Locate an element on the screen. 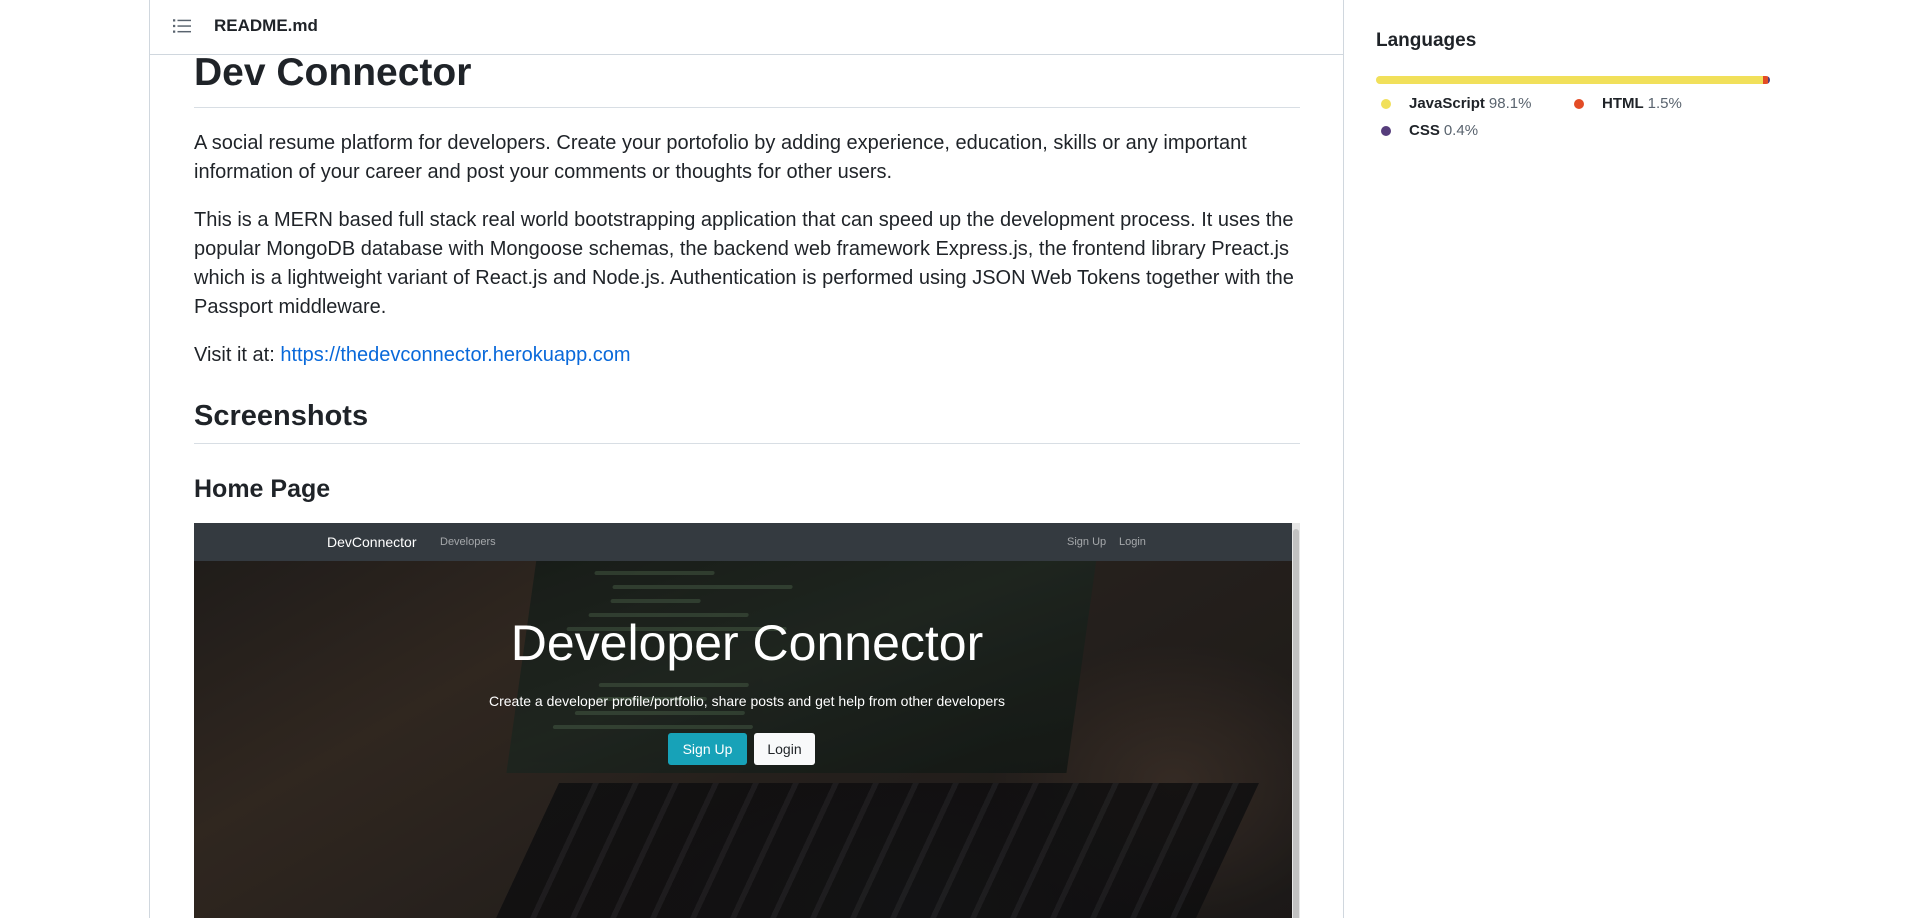  readme-filename: README.md is located at coordinates (266, 25).